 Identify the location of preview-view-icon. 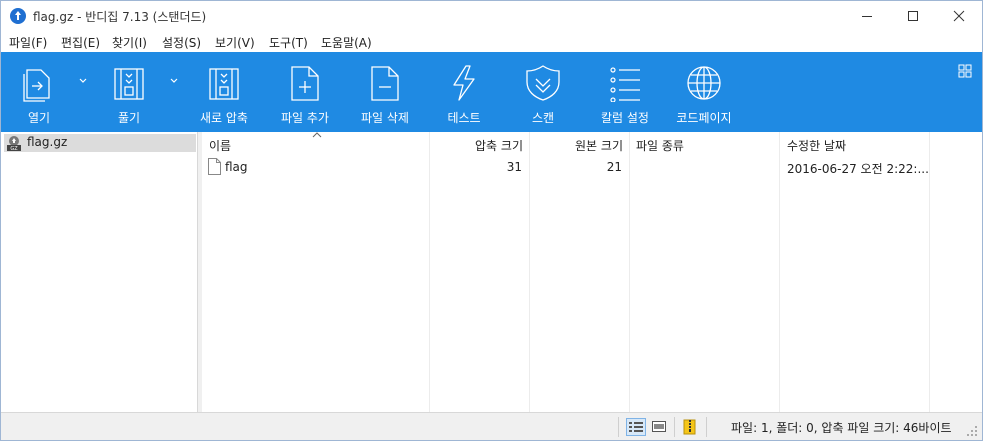
(659, 426).